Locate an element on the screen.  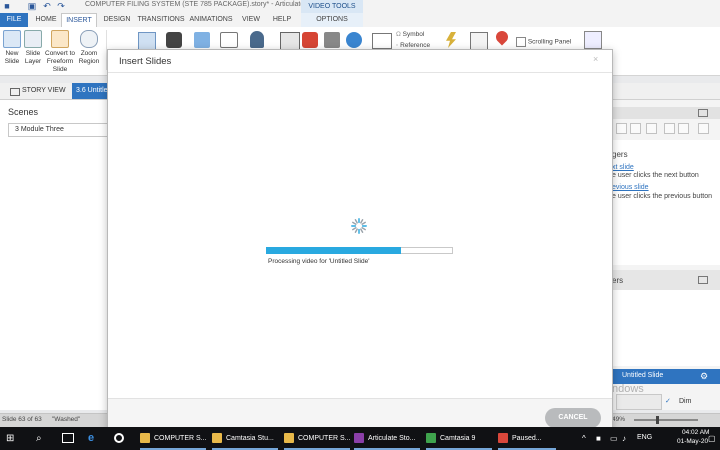
taskbar-item-camtasia: Camtasia 9 is located at coordinates (459, 438).